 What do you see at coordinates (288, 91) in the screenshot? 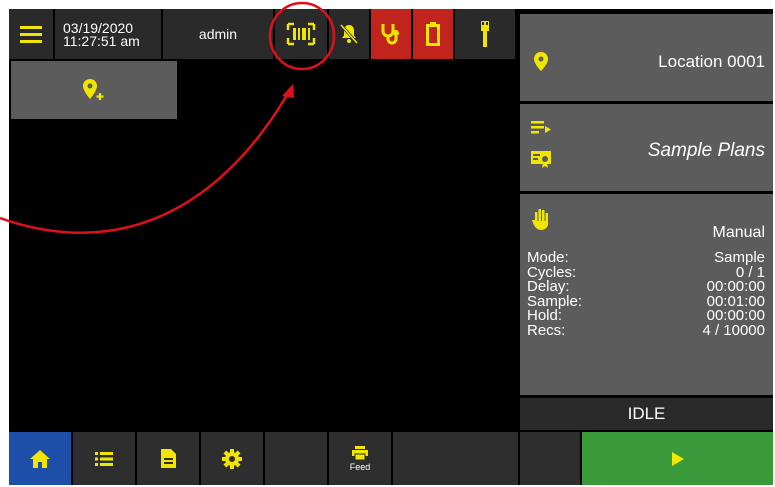
I see `annotation-arrowhead` at bounding box center [288, 91].